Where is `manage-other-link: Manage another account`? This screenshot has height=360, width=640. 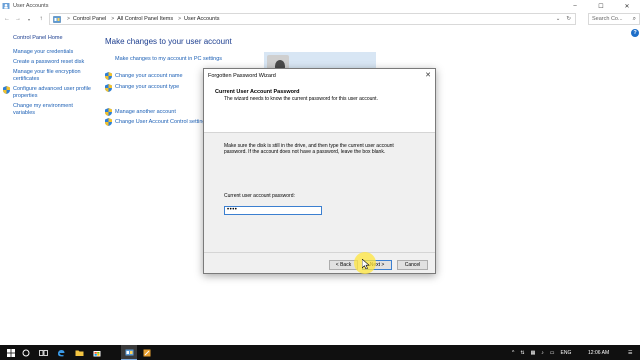 manage-other-link: Manage another account is located at coordinates (145, 112).